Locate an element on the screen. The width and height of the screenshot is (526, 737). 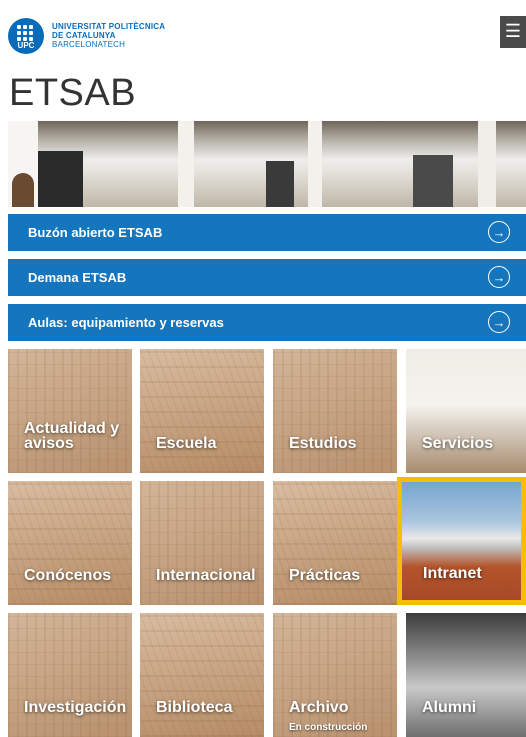
tile-practicas: Prácticas is located at coordinates (335, 543).